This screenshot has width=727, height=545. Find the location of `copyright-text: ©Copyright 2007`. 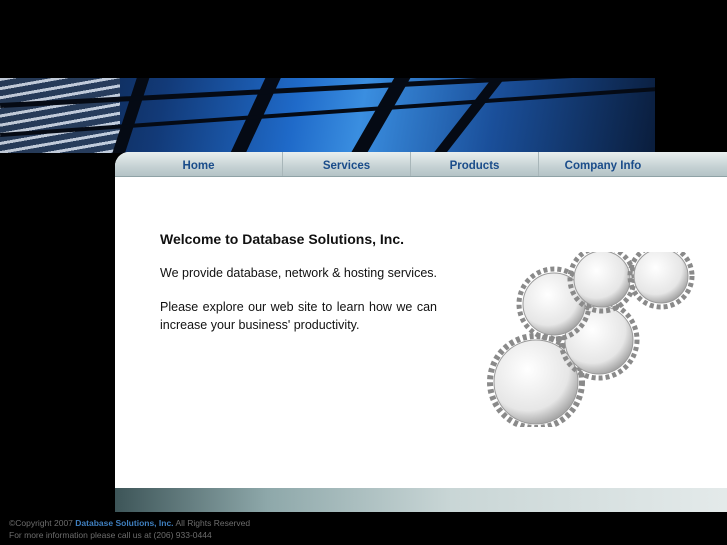

copyright-text: ©Copyright 2007 is located at coordinates (41, 523).